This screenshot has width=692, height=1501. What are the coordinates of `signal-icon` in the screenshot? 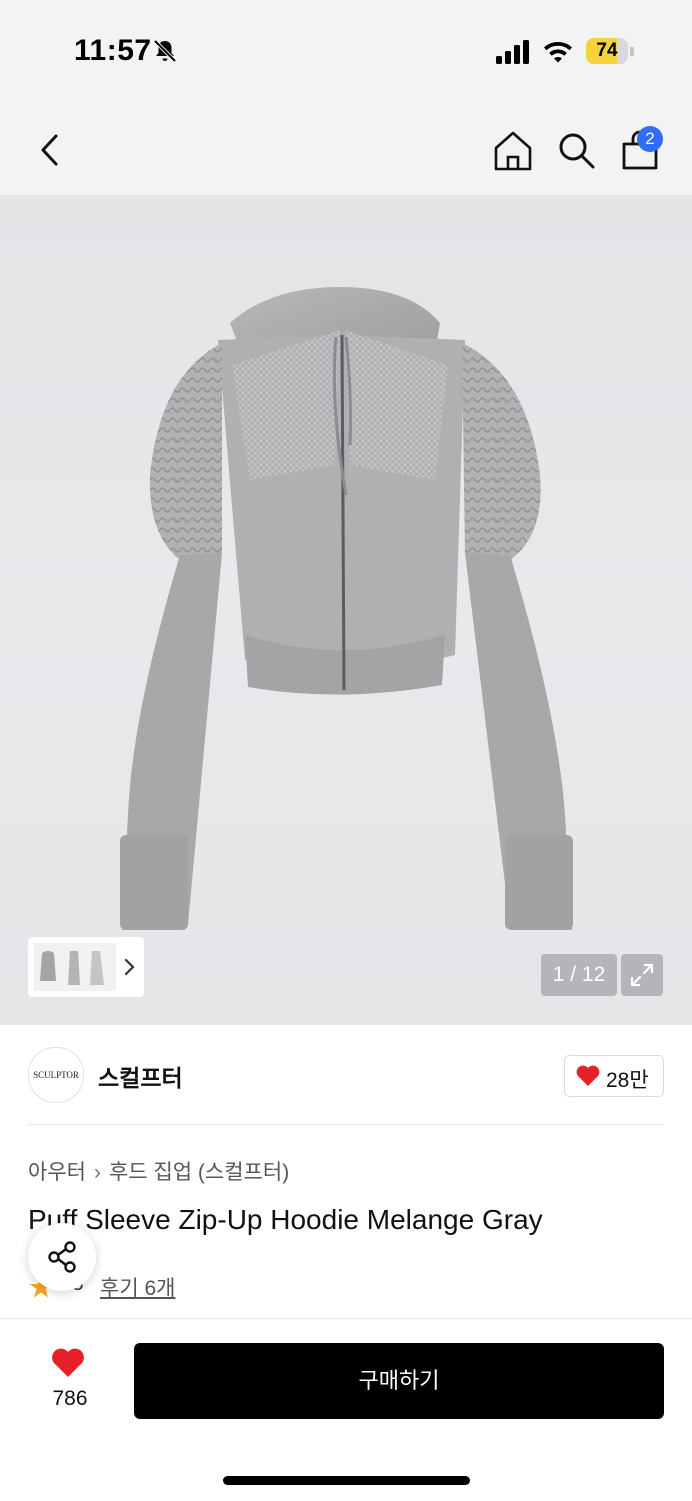 It's located at (512, 52).